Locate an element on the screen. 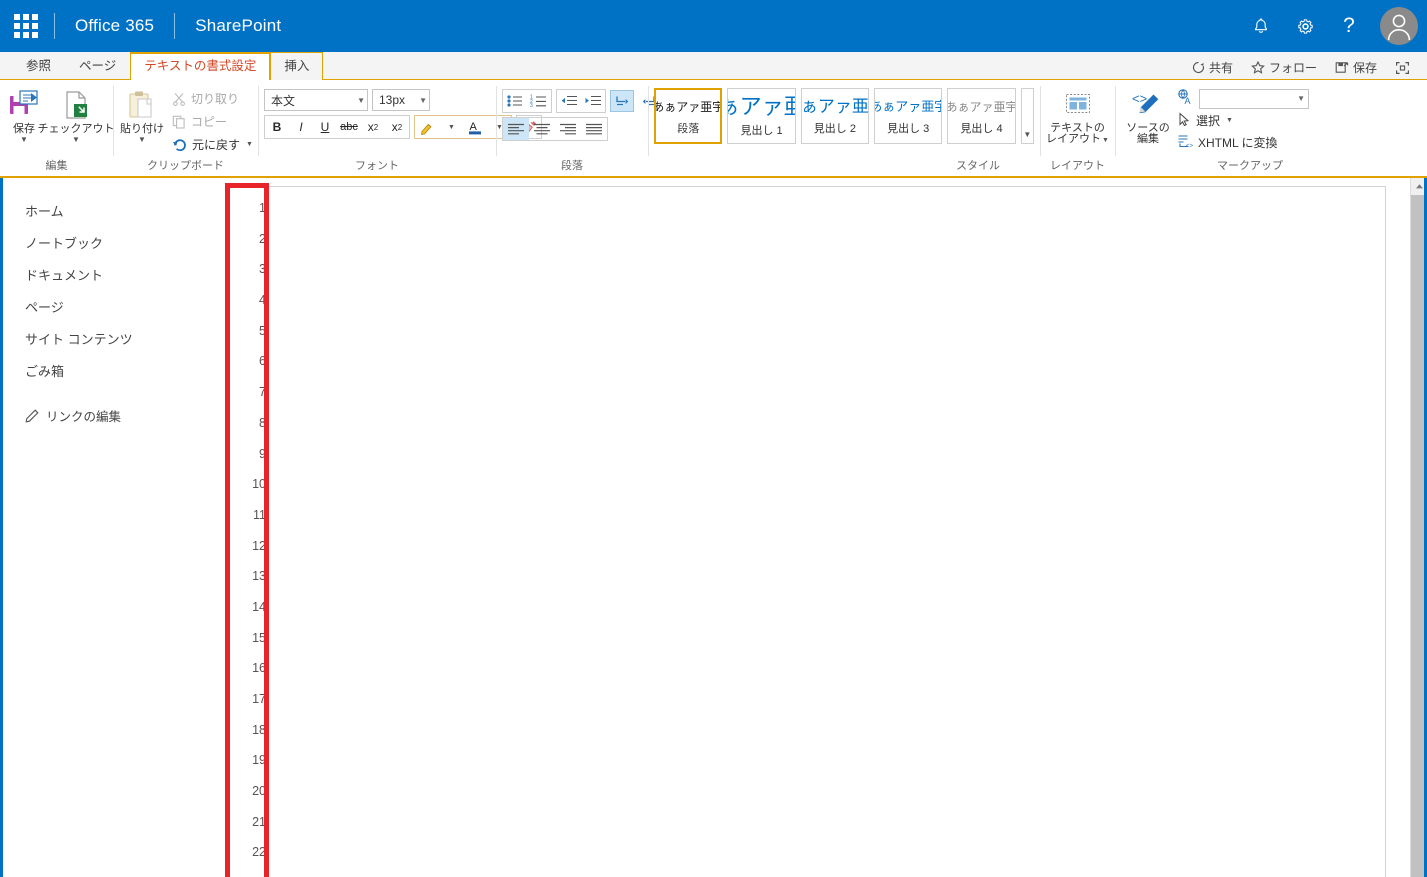  style-name: 段落 is located at coordinates (688, 129).